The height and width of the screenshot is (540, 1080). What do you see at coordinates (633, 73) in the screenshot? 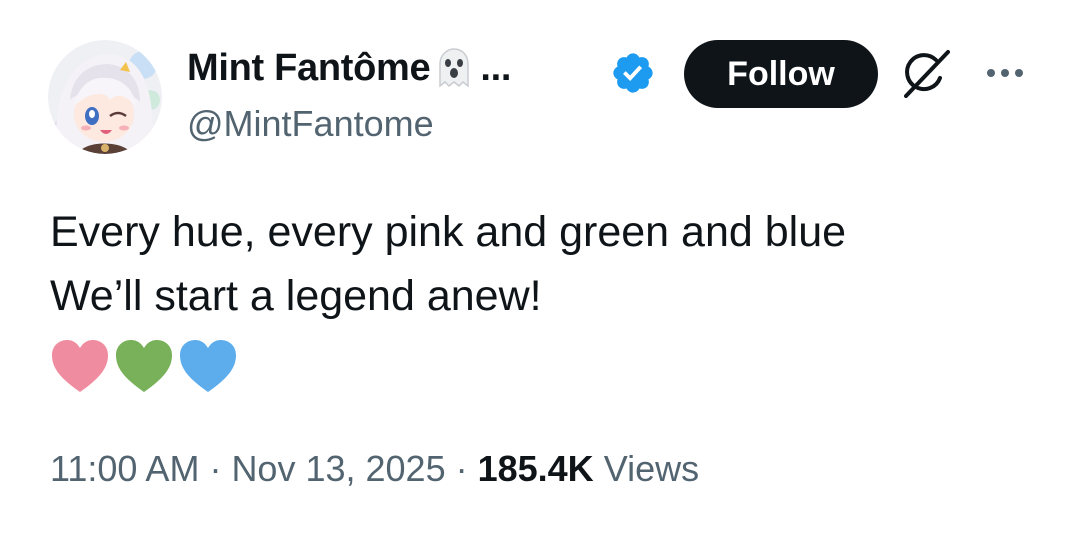
I see `verified-badge-icon` at bounding box center [633, 73].